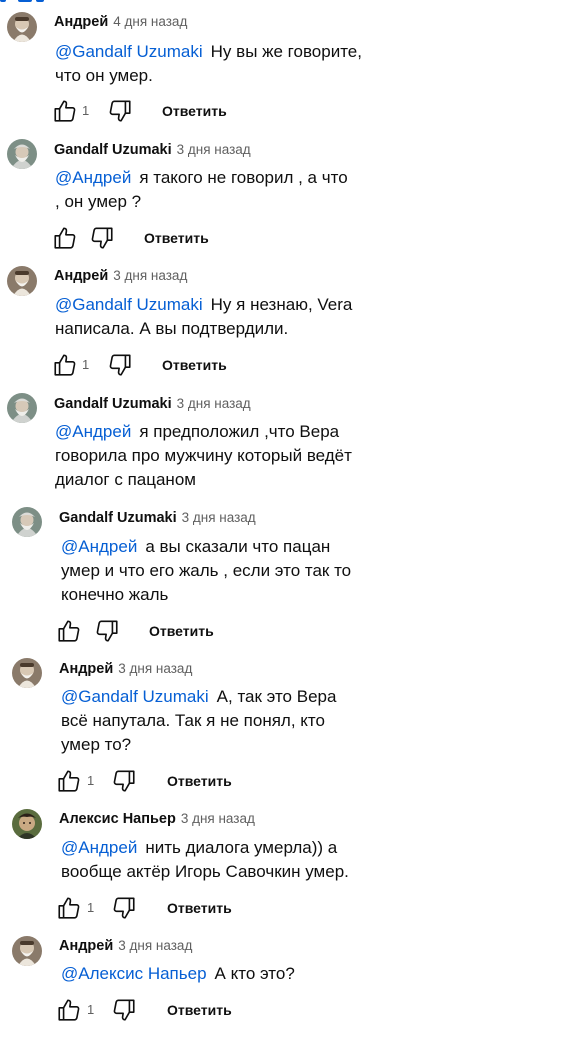 The height and width of the screenshot is (1037, 570). Describe the element at coordinates (150, 21) in the screenshot. I see `comment-time: 4 дня назад` at that location.